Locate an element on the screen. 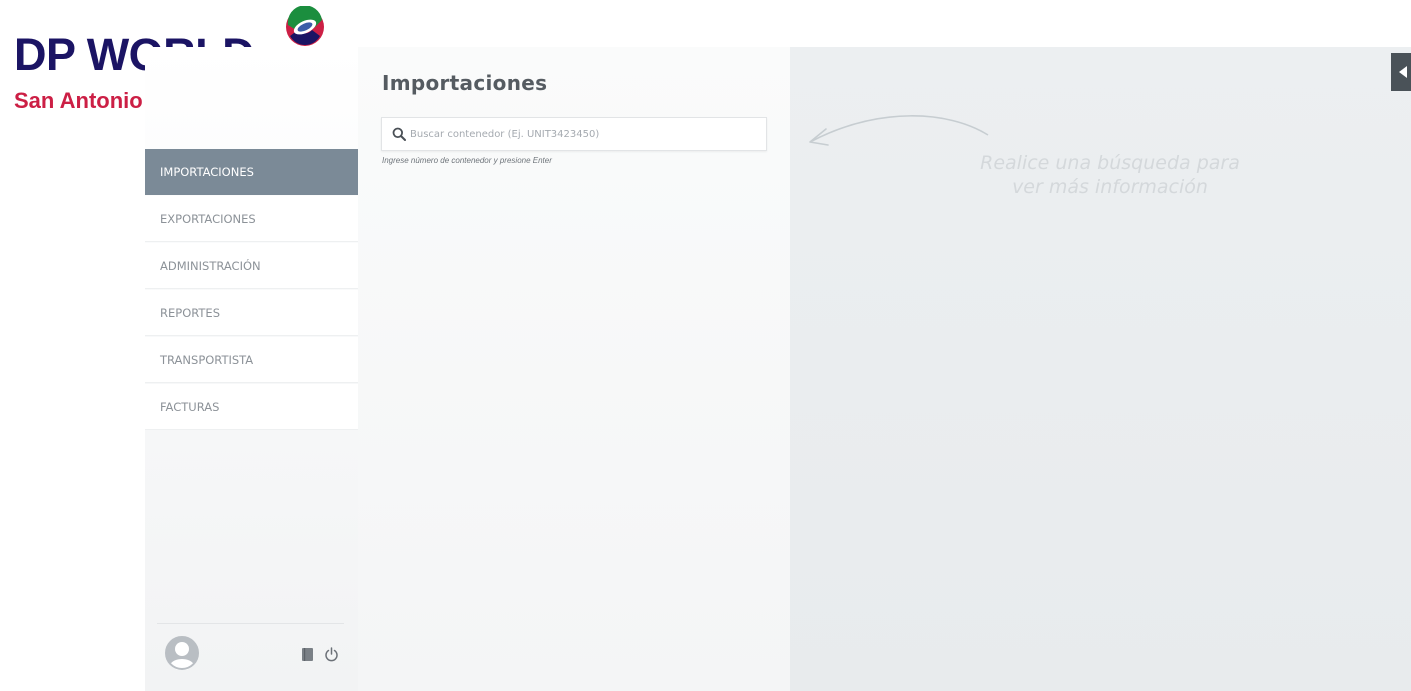 The height and width of the screenshot is (691, 1411). sidebar-item-label: ADMINISTRACIÓN is located at coordinates (210, 265).